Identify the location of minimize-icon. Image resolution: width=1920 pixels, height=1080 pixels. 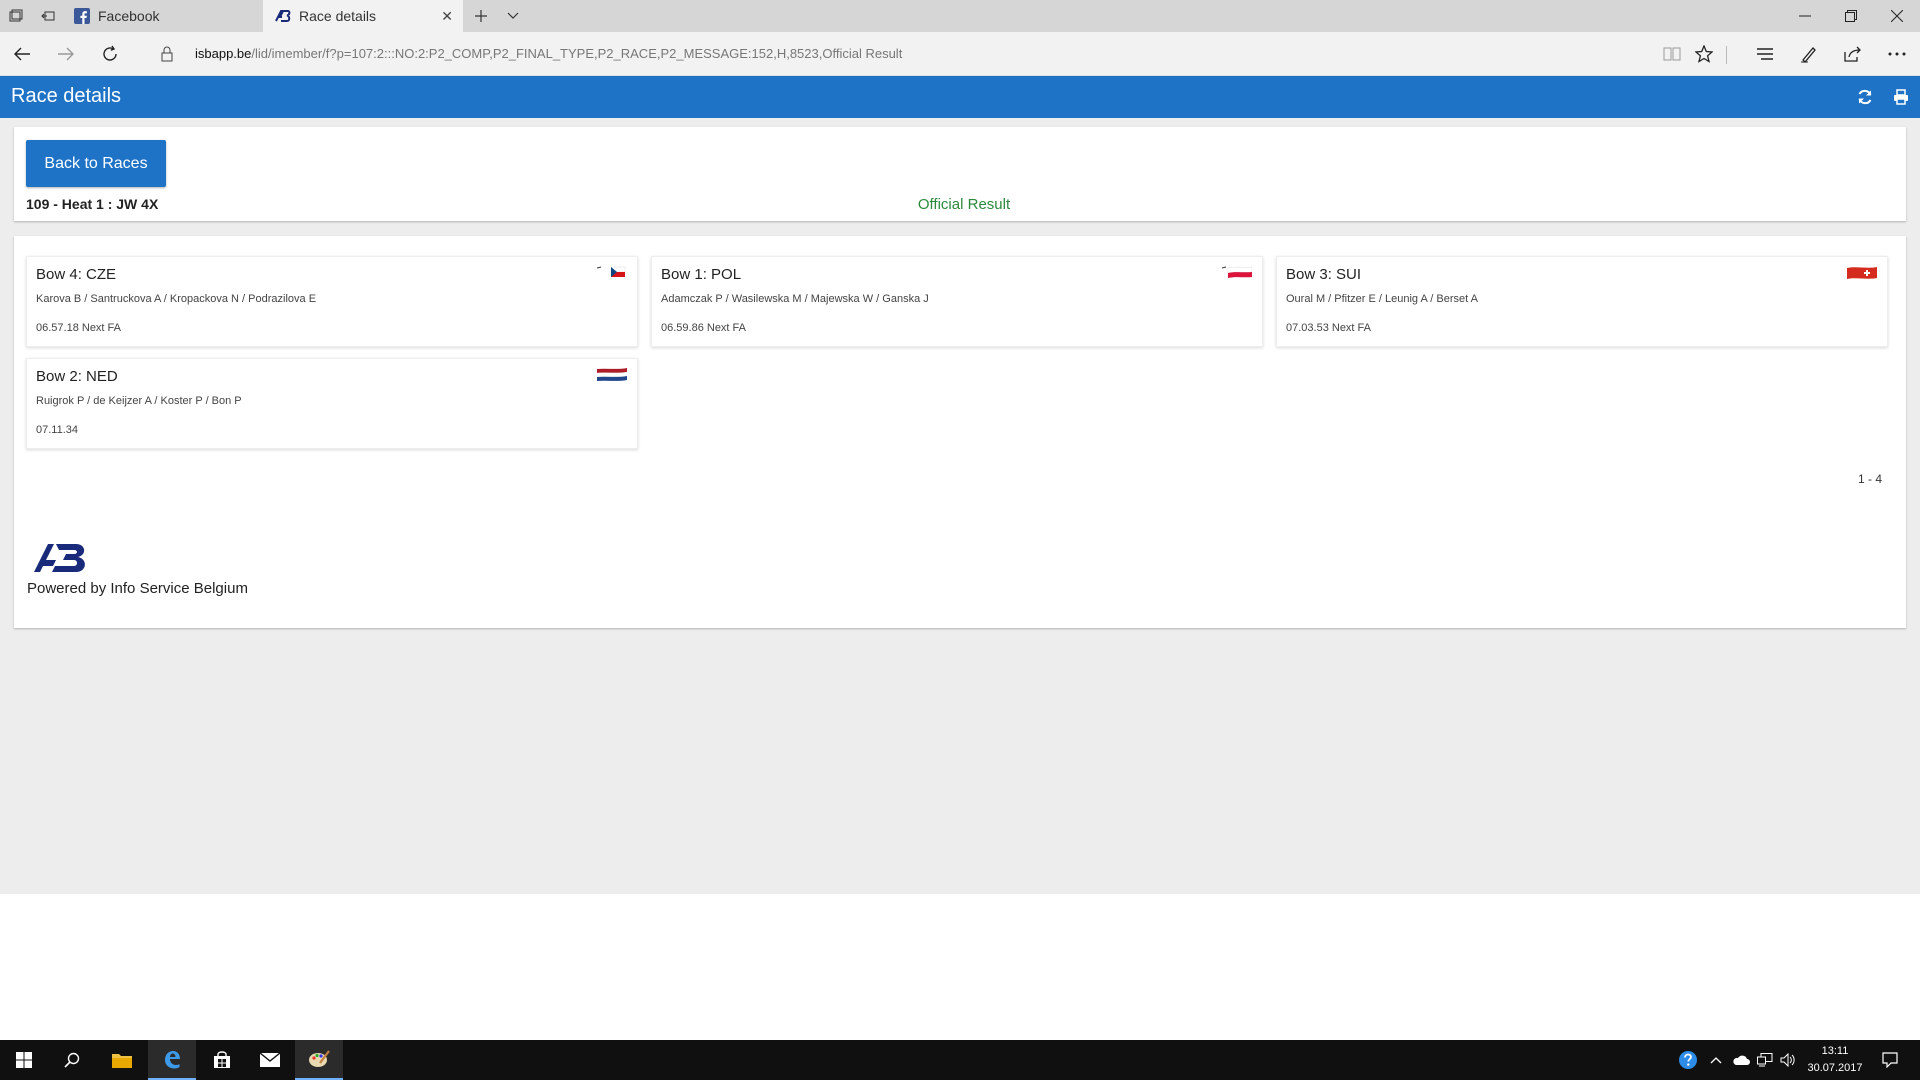
(1805, 16).